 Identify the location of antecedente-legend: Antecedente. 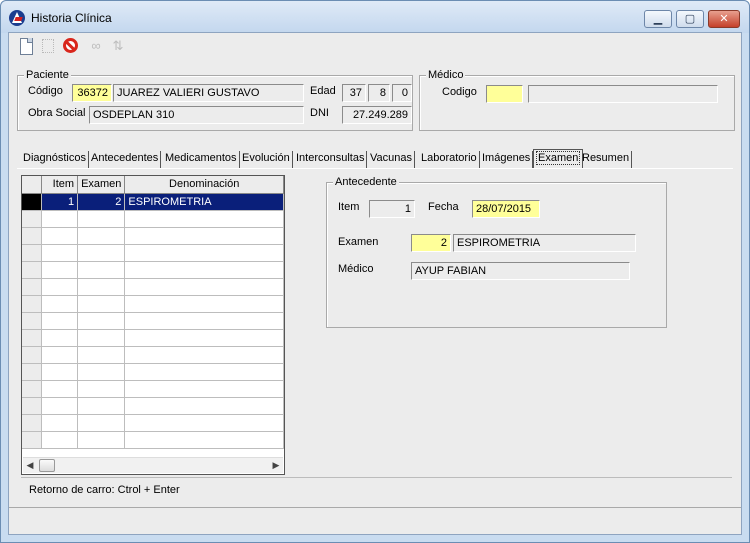
(366, 182).